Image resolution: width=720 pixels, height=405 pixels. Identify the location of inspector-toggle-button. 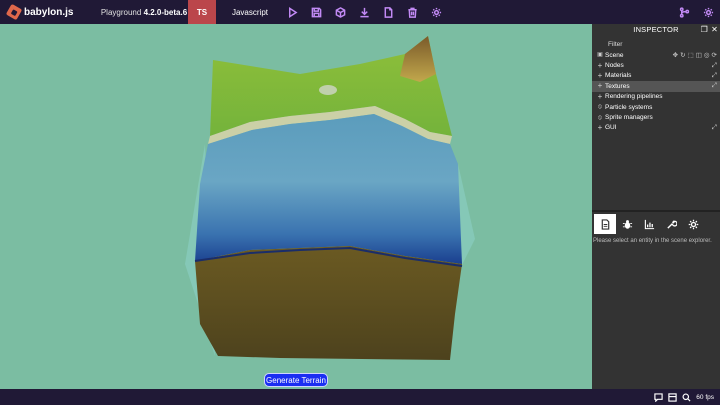
(340, 12).